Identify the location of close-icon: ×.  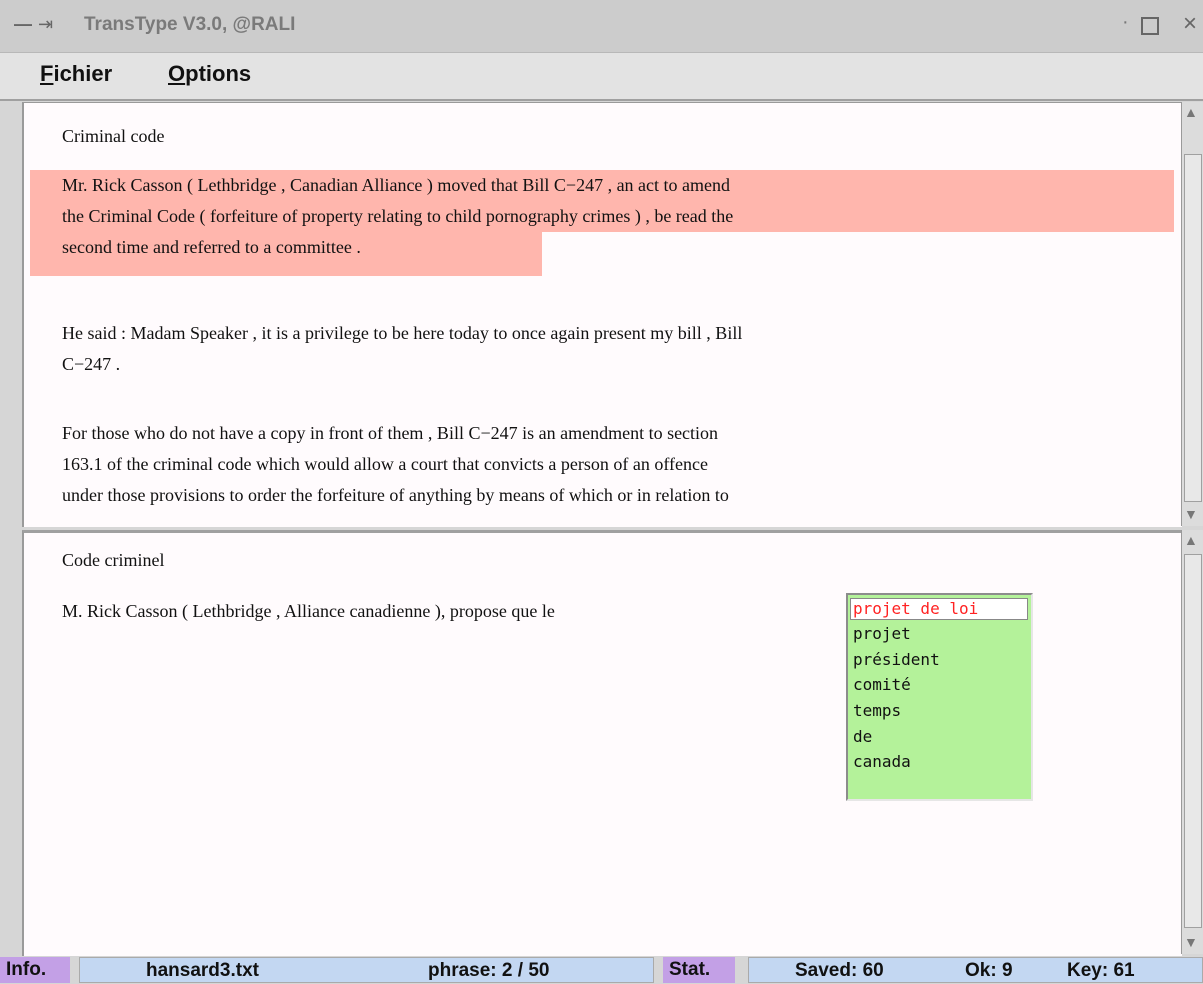
(1190, 24).